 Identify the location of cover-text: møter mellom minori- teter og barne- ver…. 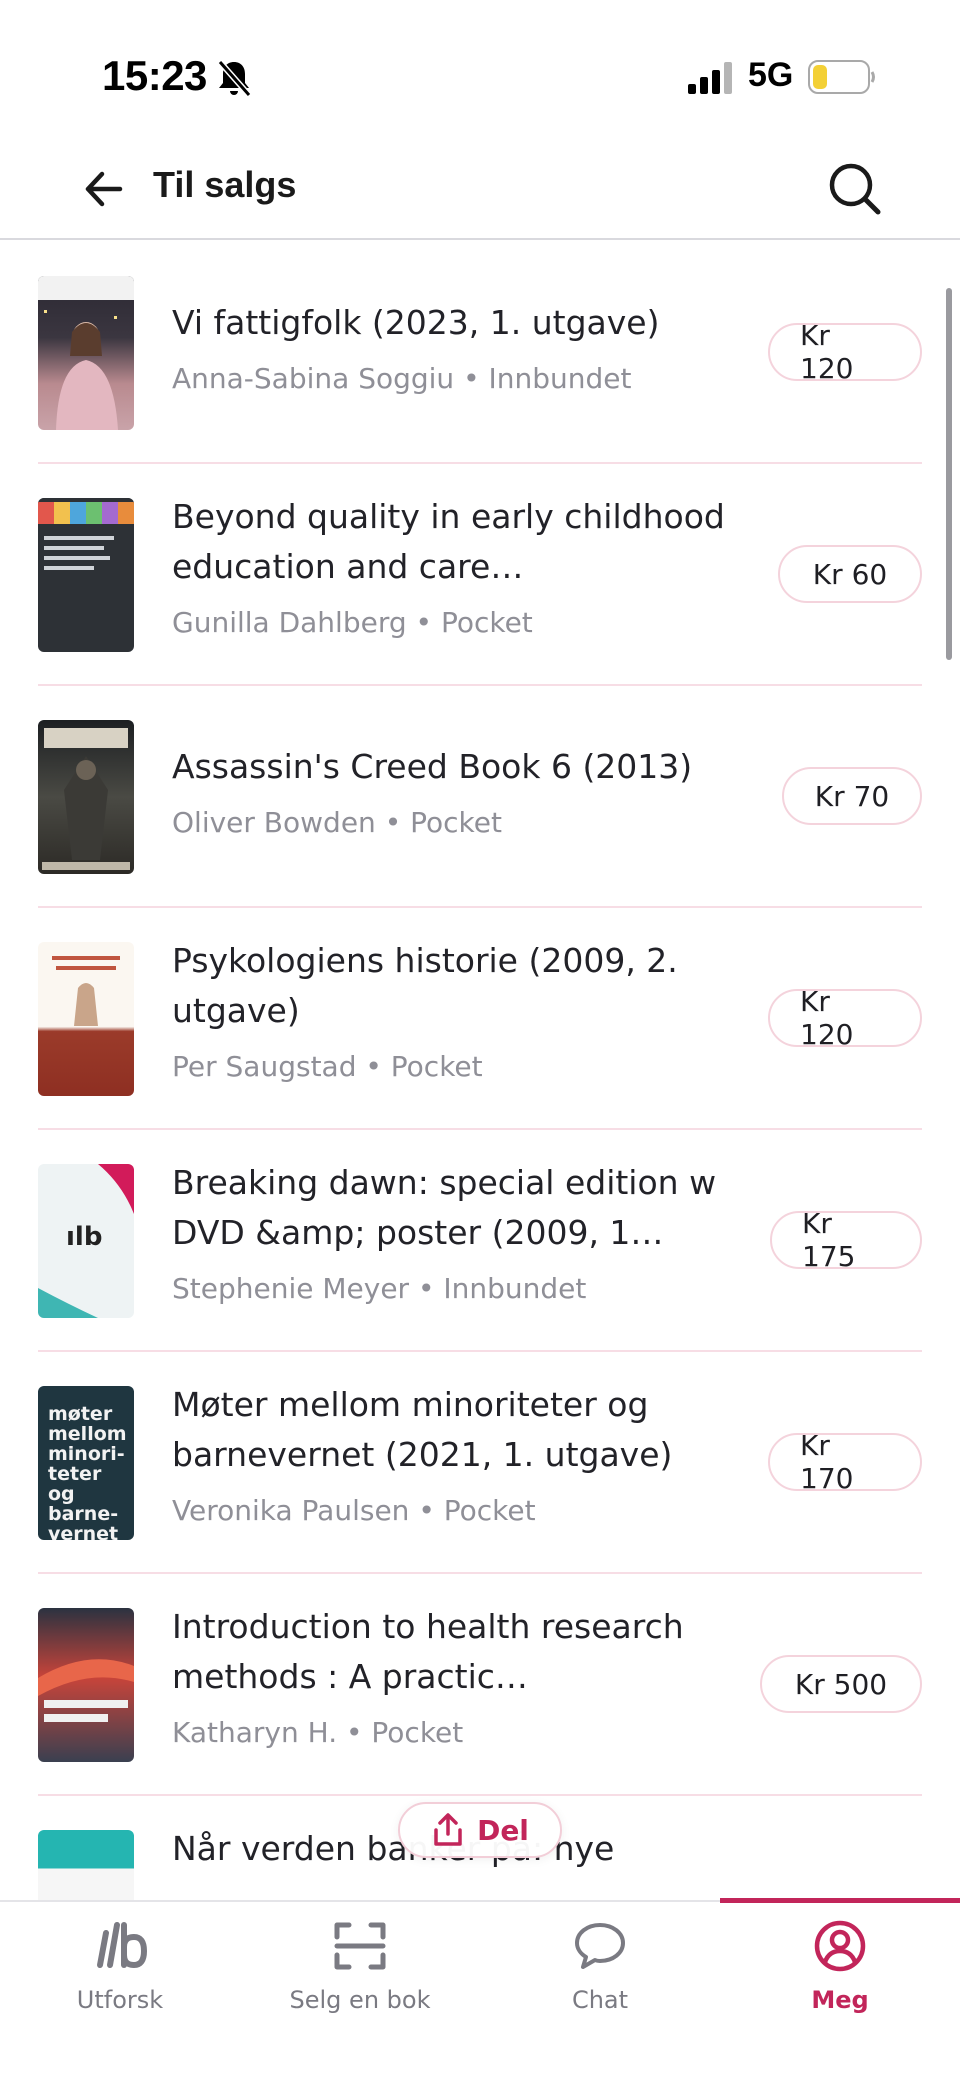
(87, 1471).